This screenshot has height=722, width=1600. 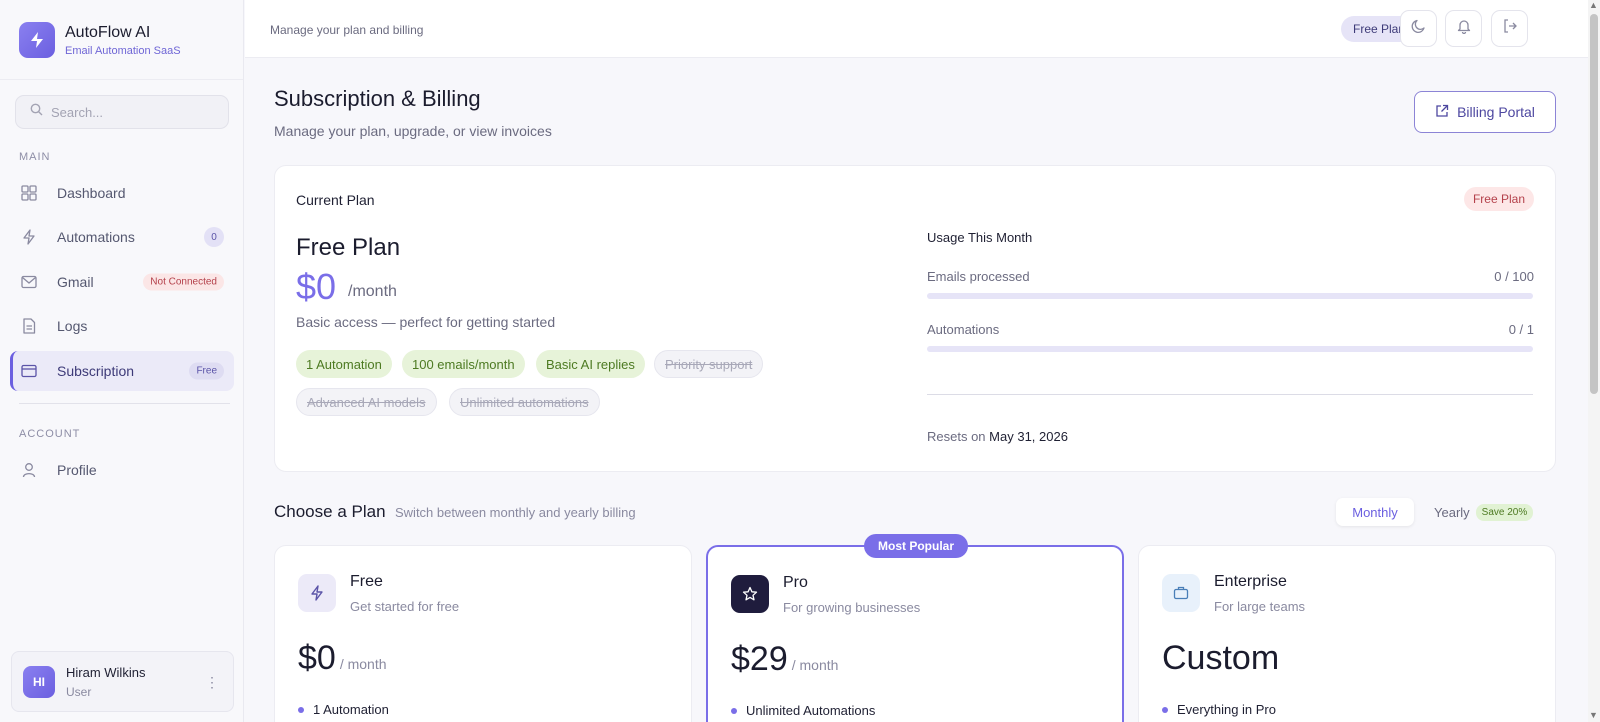 I want to click on feature-chip-included: Basic AI replies, so click(x=590, y=364).